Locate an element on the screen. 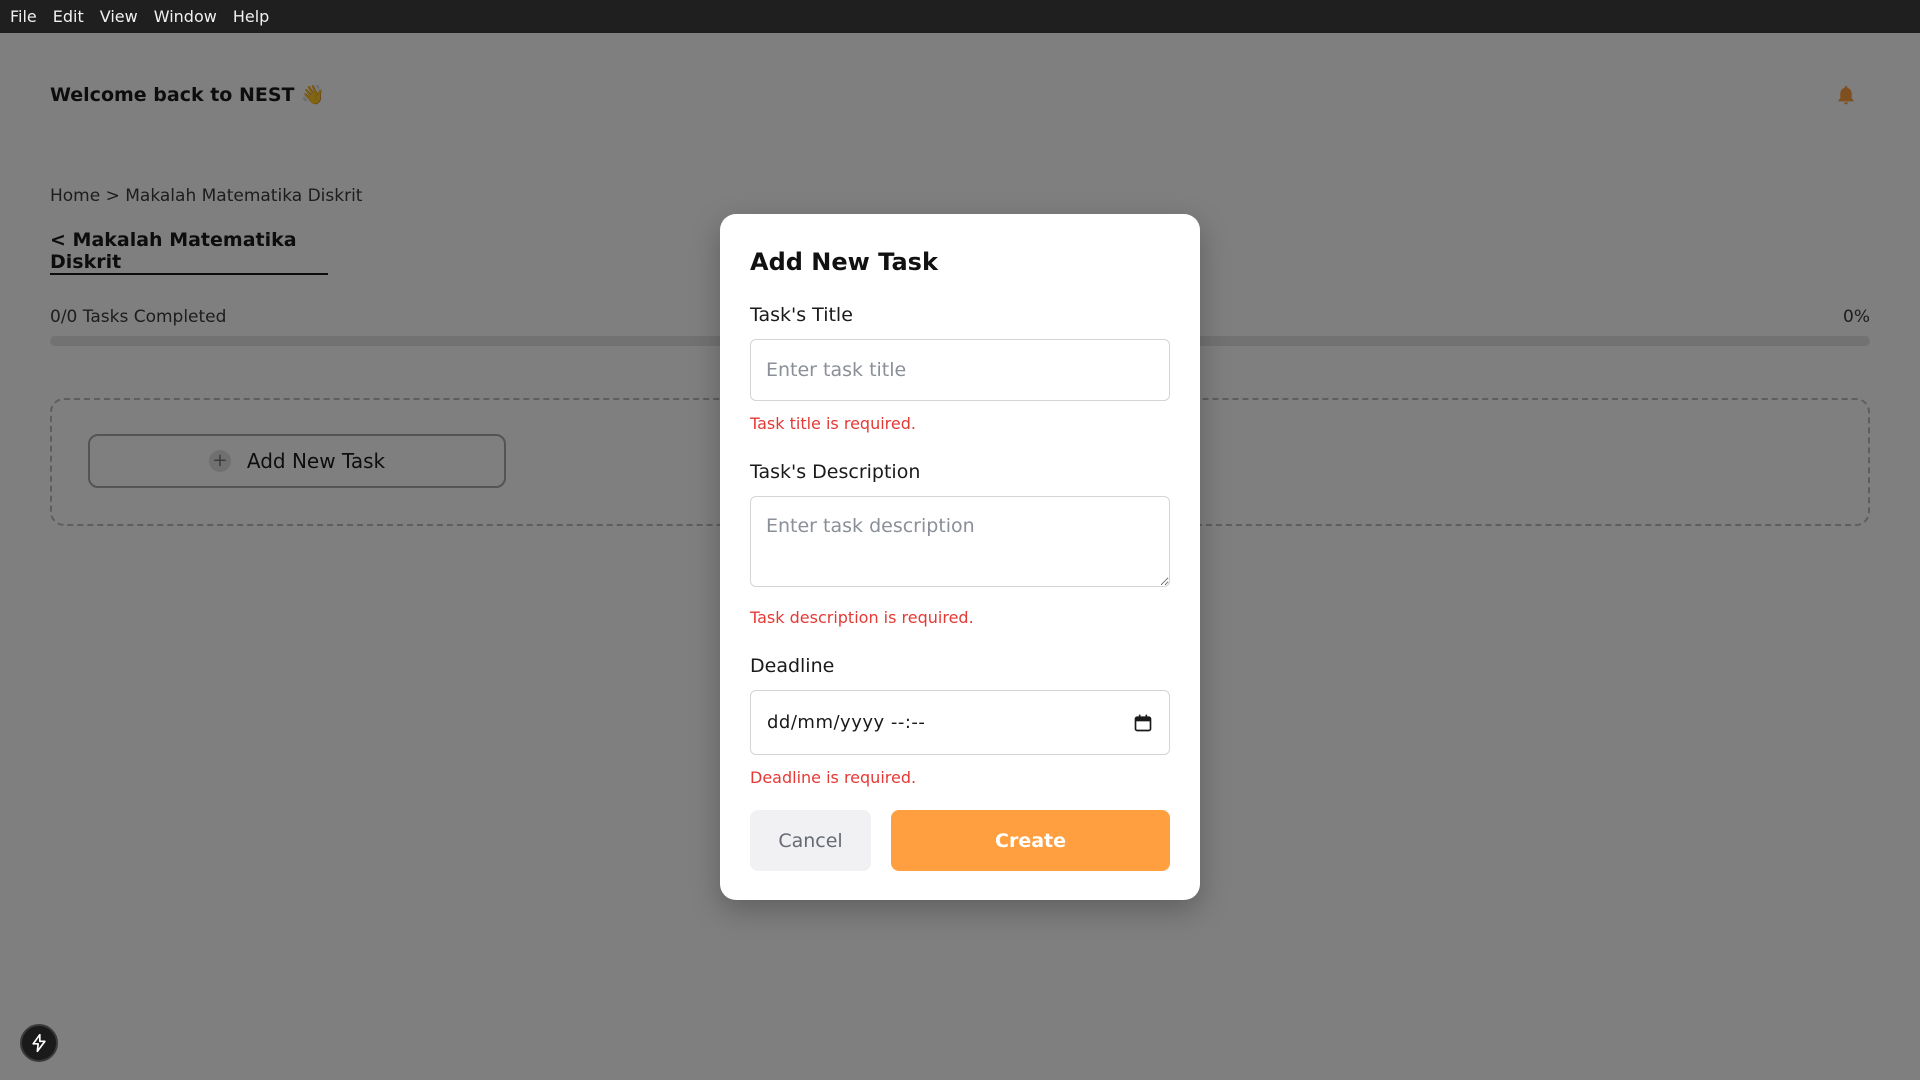  calendar-icon is located at coordinates (1143, 723).